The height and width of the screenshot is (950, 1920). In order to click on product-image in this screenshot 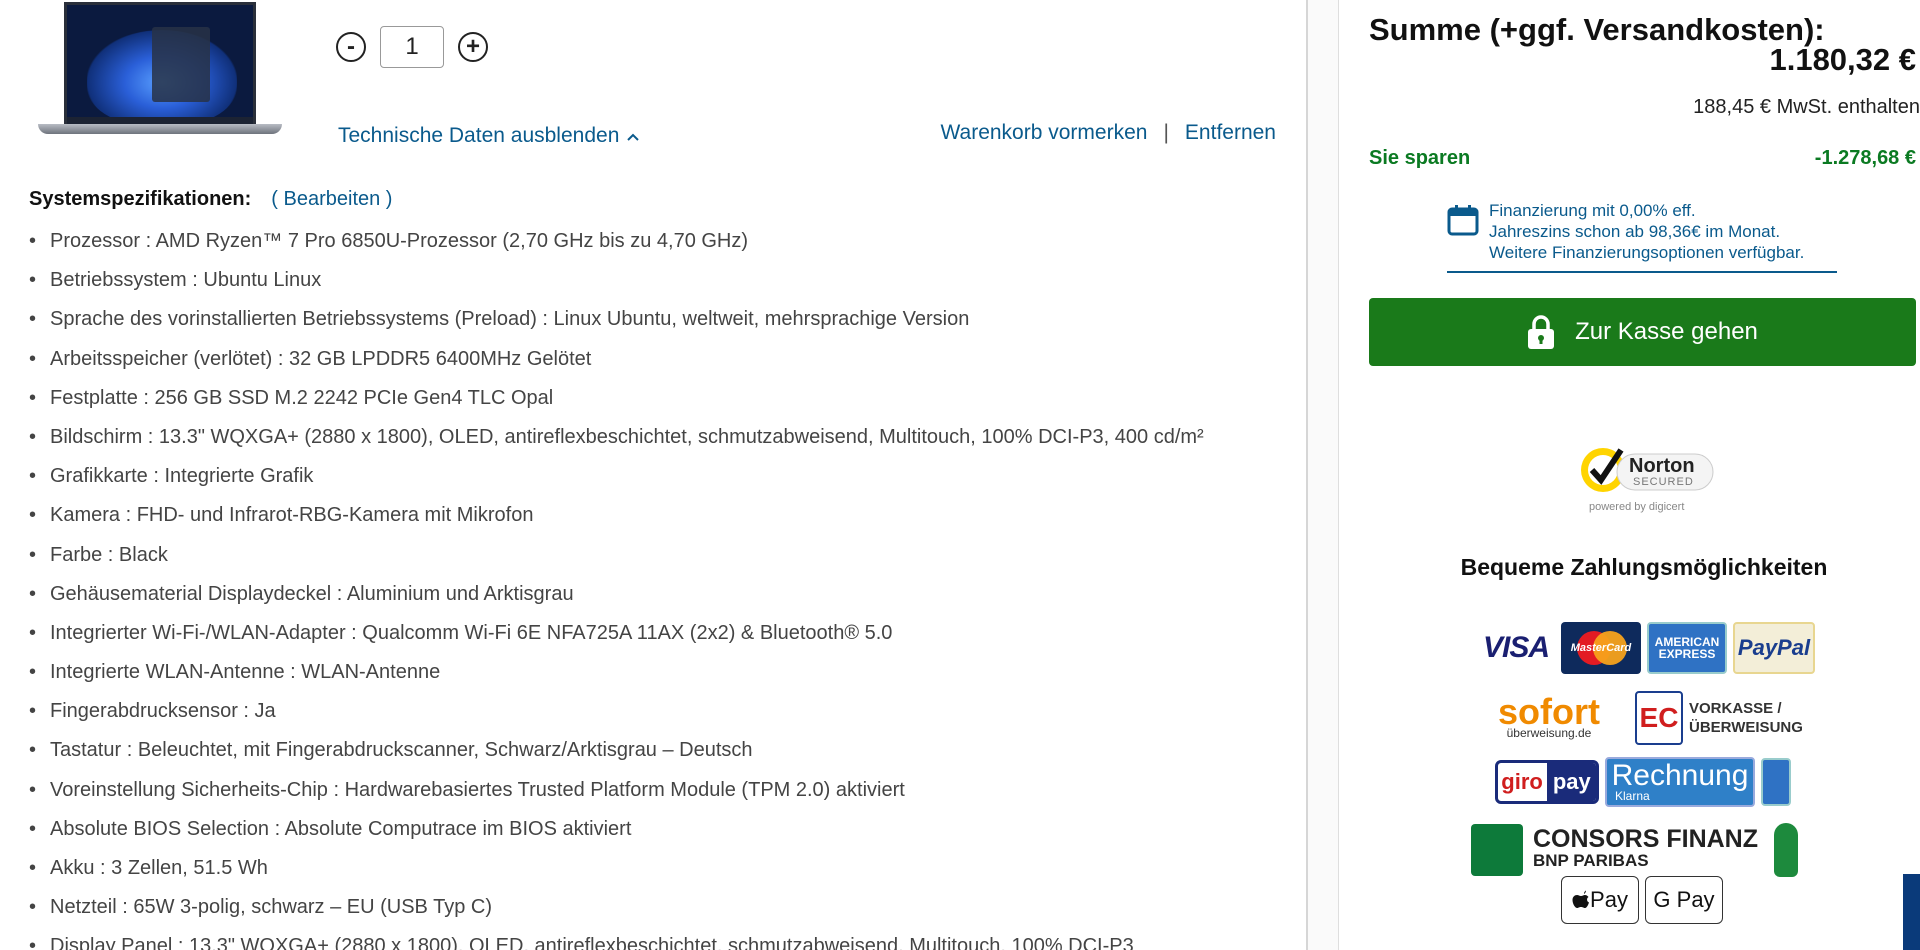, I will do `click(160, 69)`.